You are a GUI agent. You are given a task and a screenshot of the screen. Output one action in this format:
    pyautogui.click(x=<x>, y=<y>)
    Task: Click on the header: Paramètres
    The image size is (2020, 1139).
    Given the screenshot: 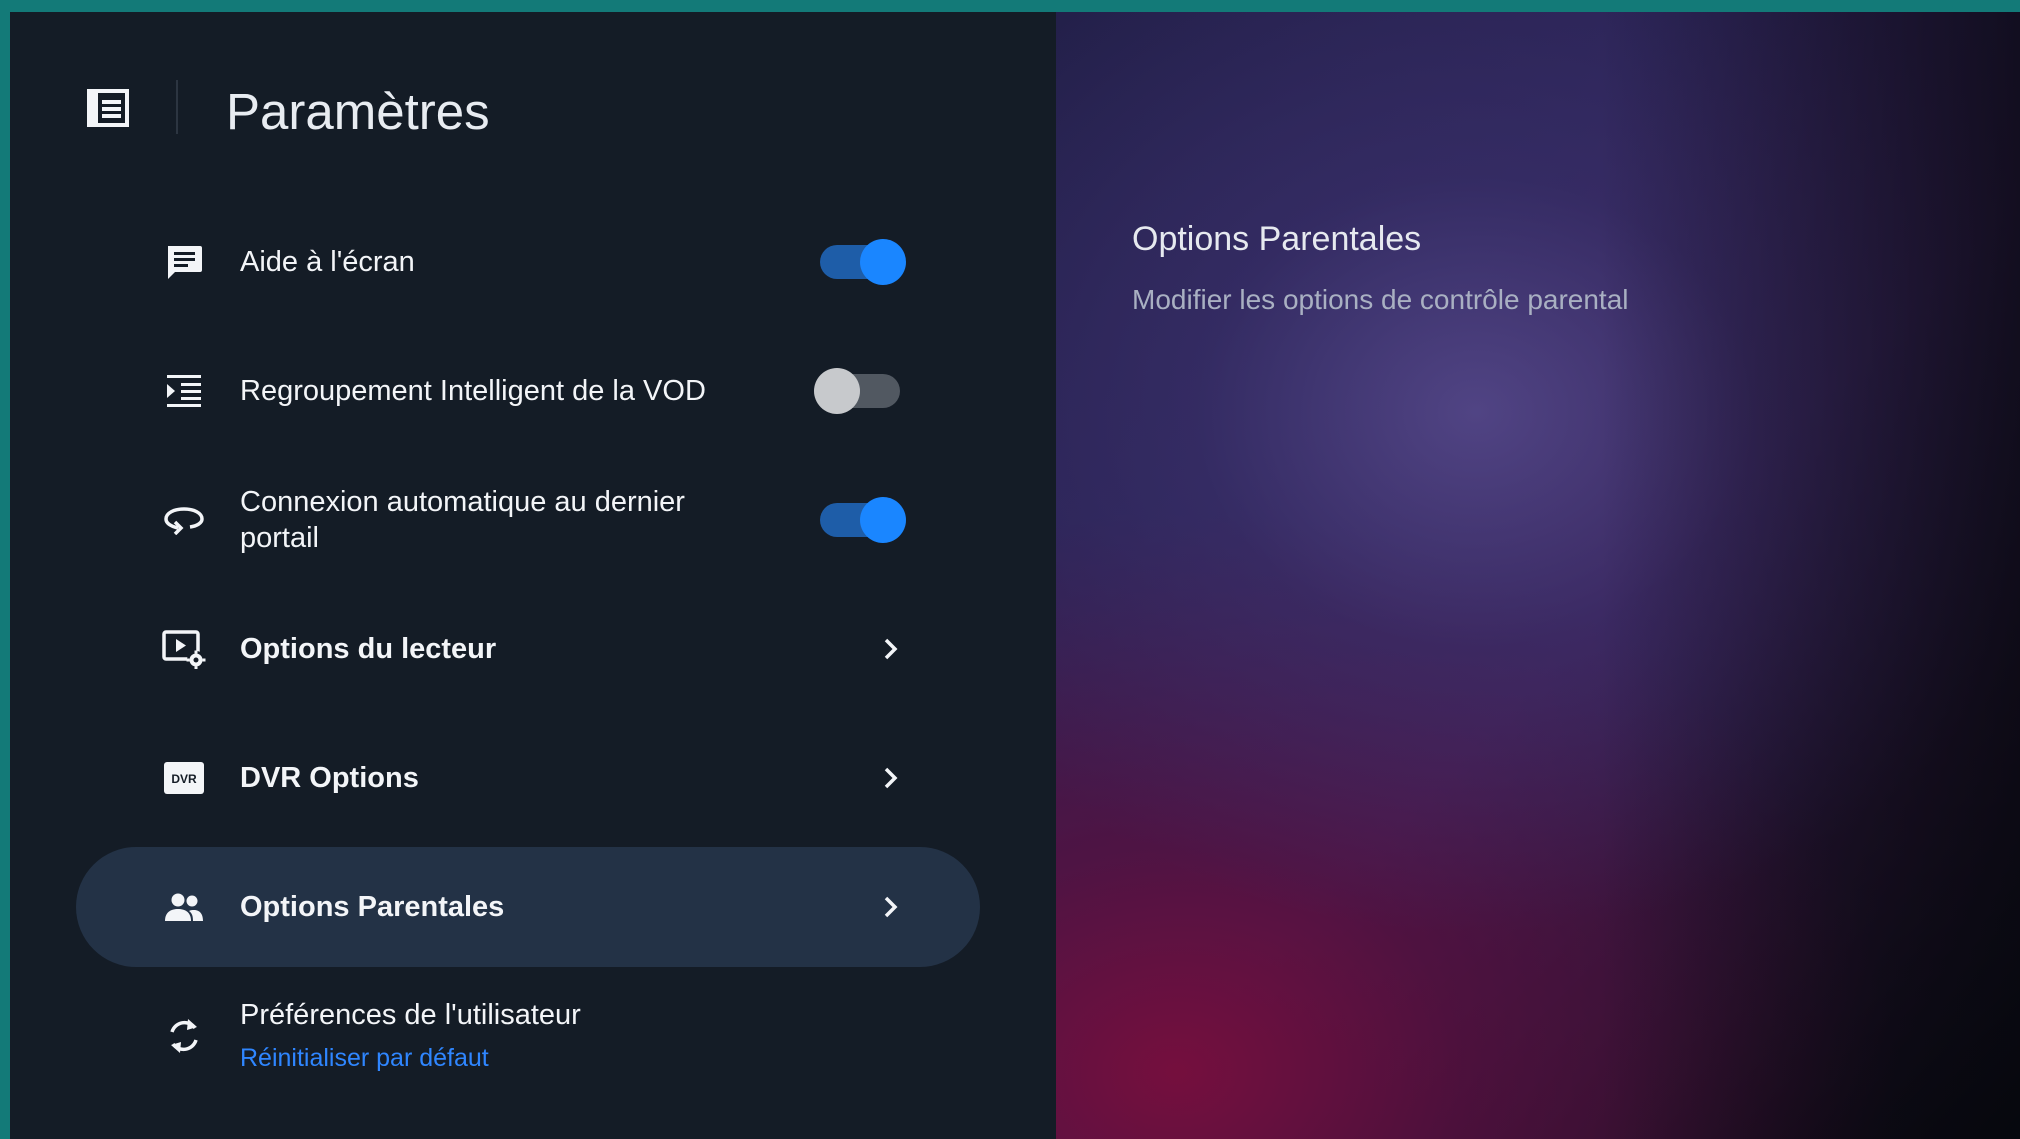 What is the action you would take?
    pyautogui.click(x=533, y=107)
    